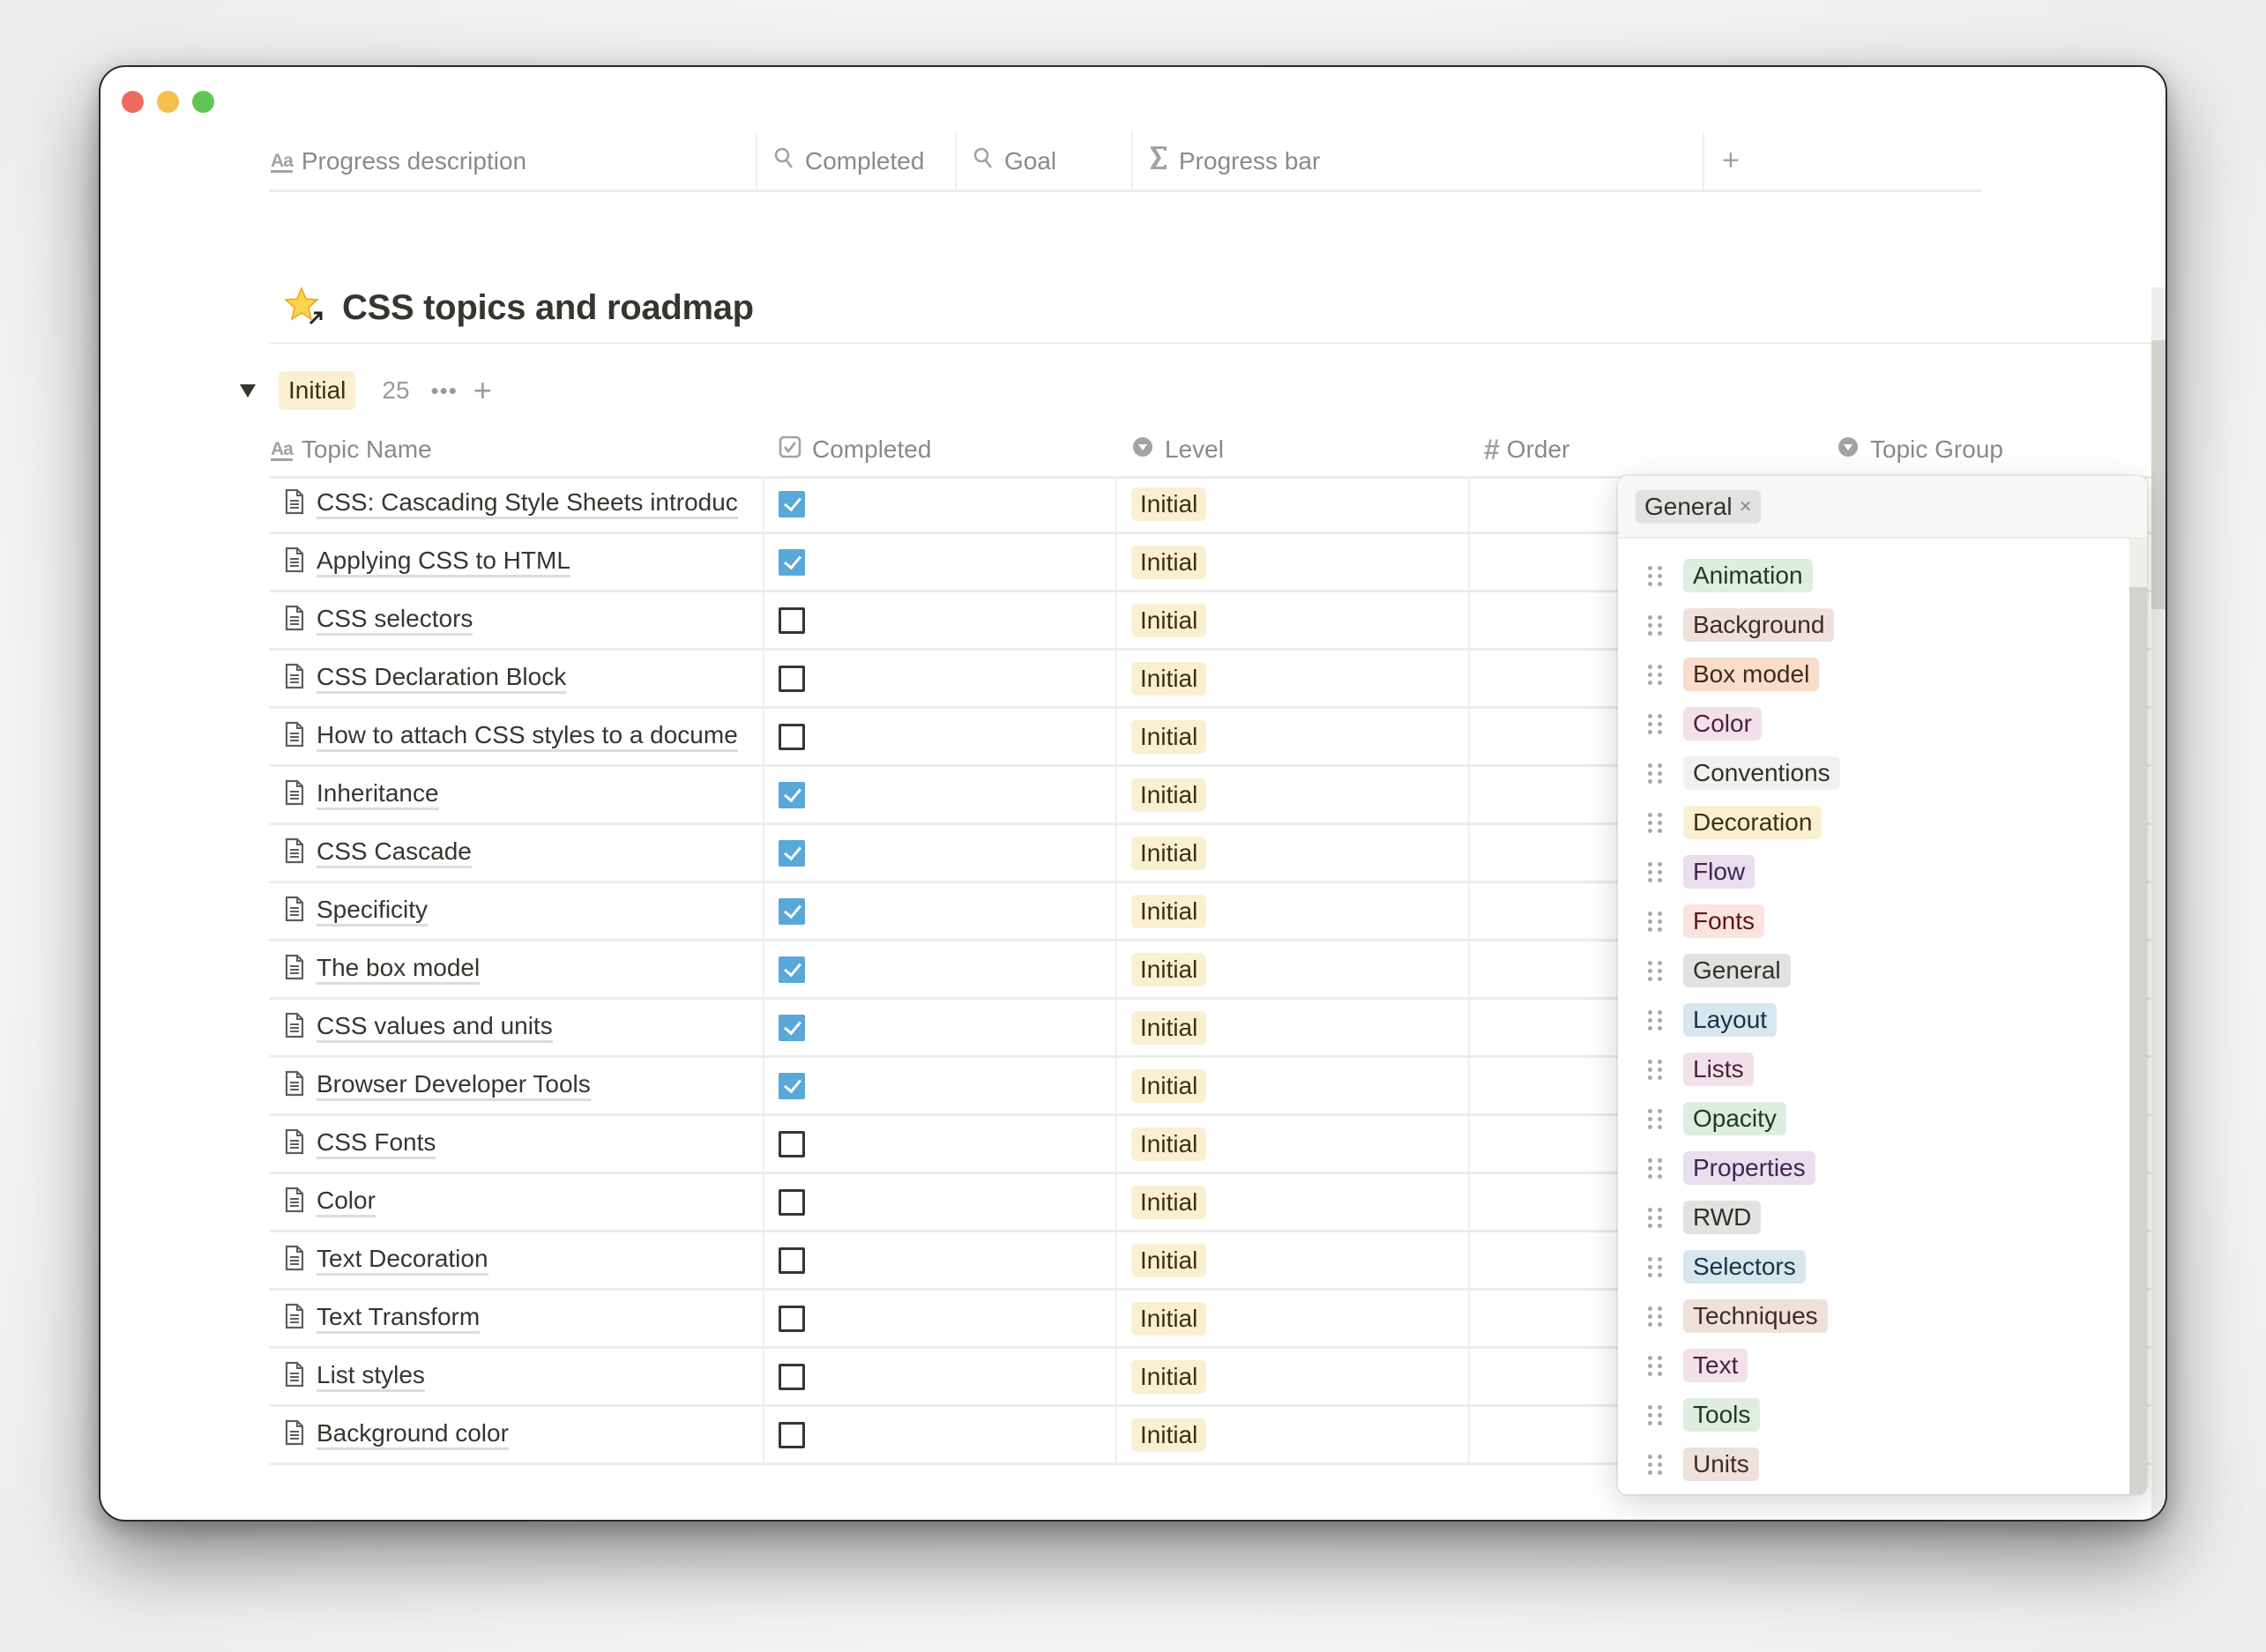  Describe the element at coordinates (1842, 161) in the screenshot. I see `add-column-button: +` at that location.